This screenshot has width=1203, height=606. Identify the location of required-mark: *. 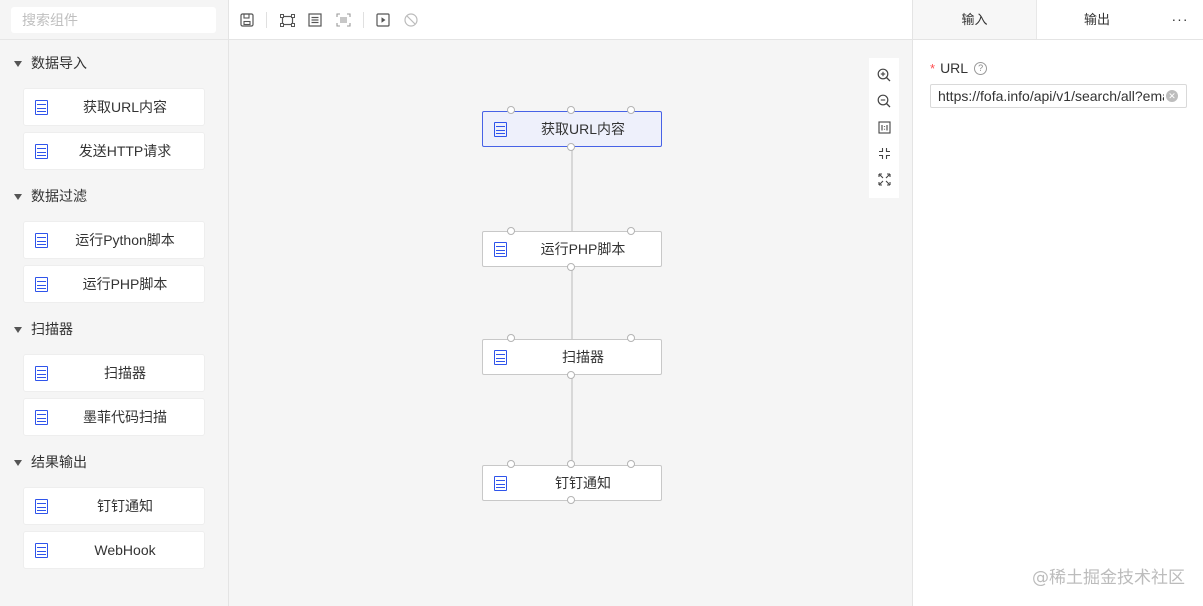
(933, 68).